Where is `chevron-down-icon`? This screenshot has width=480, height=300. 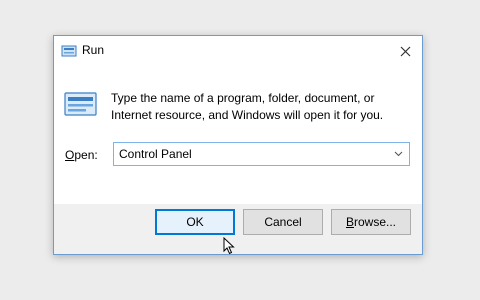
chevron-down-icon is located at coordinates (398, 154).